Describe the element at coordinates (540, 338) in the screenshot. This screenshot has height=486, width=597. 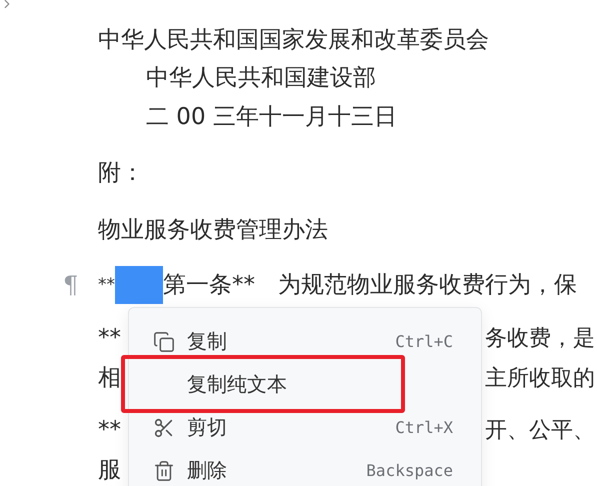
I see `paragraph-text: 务收费，是` at that location.